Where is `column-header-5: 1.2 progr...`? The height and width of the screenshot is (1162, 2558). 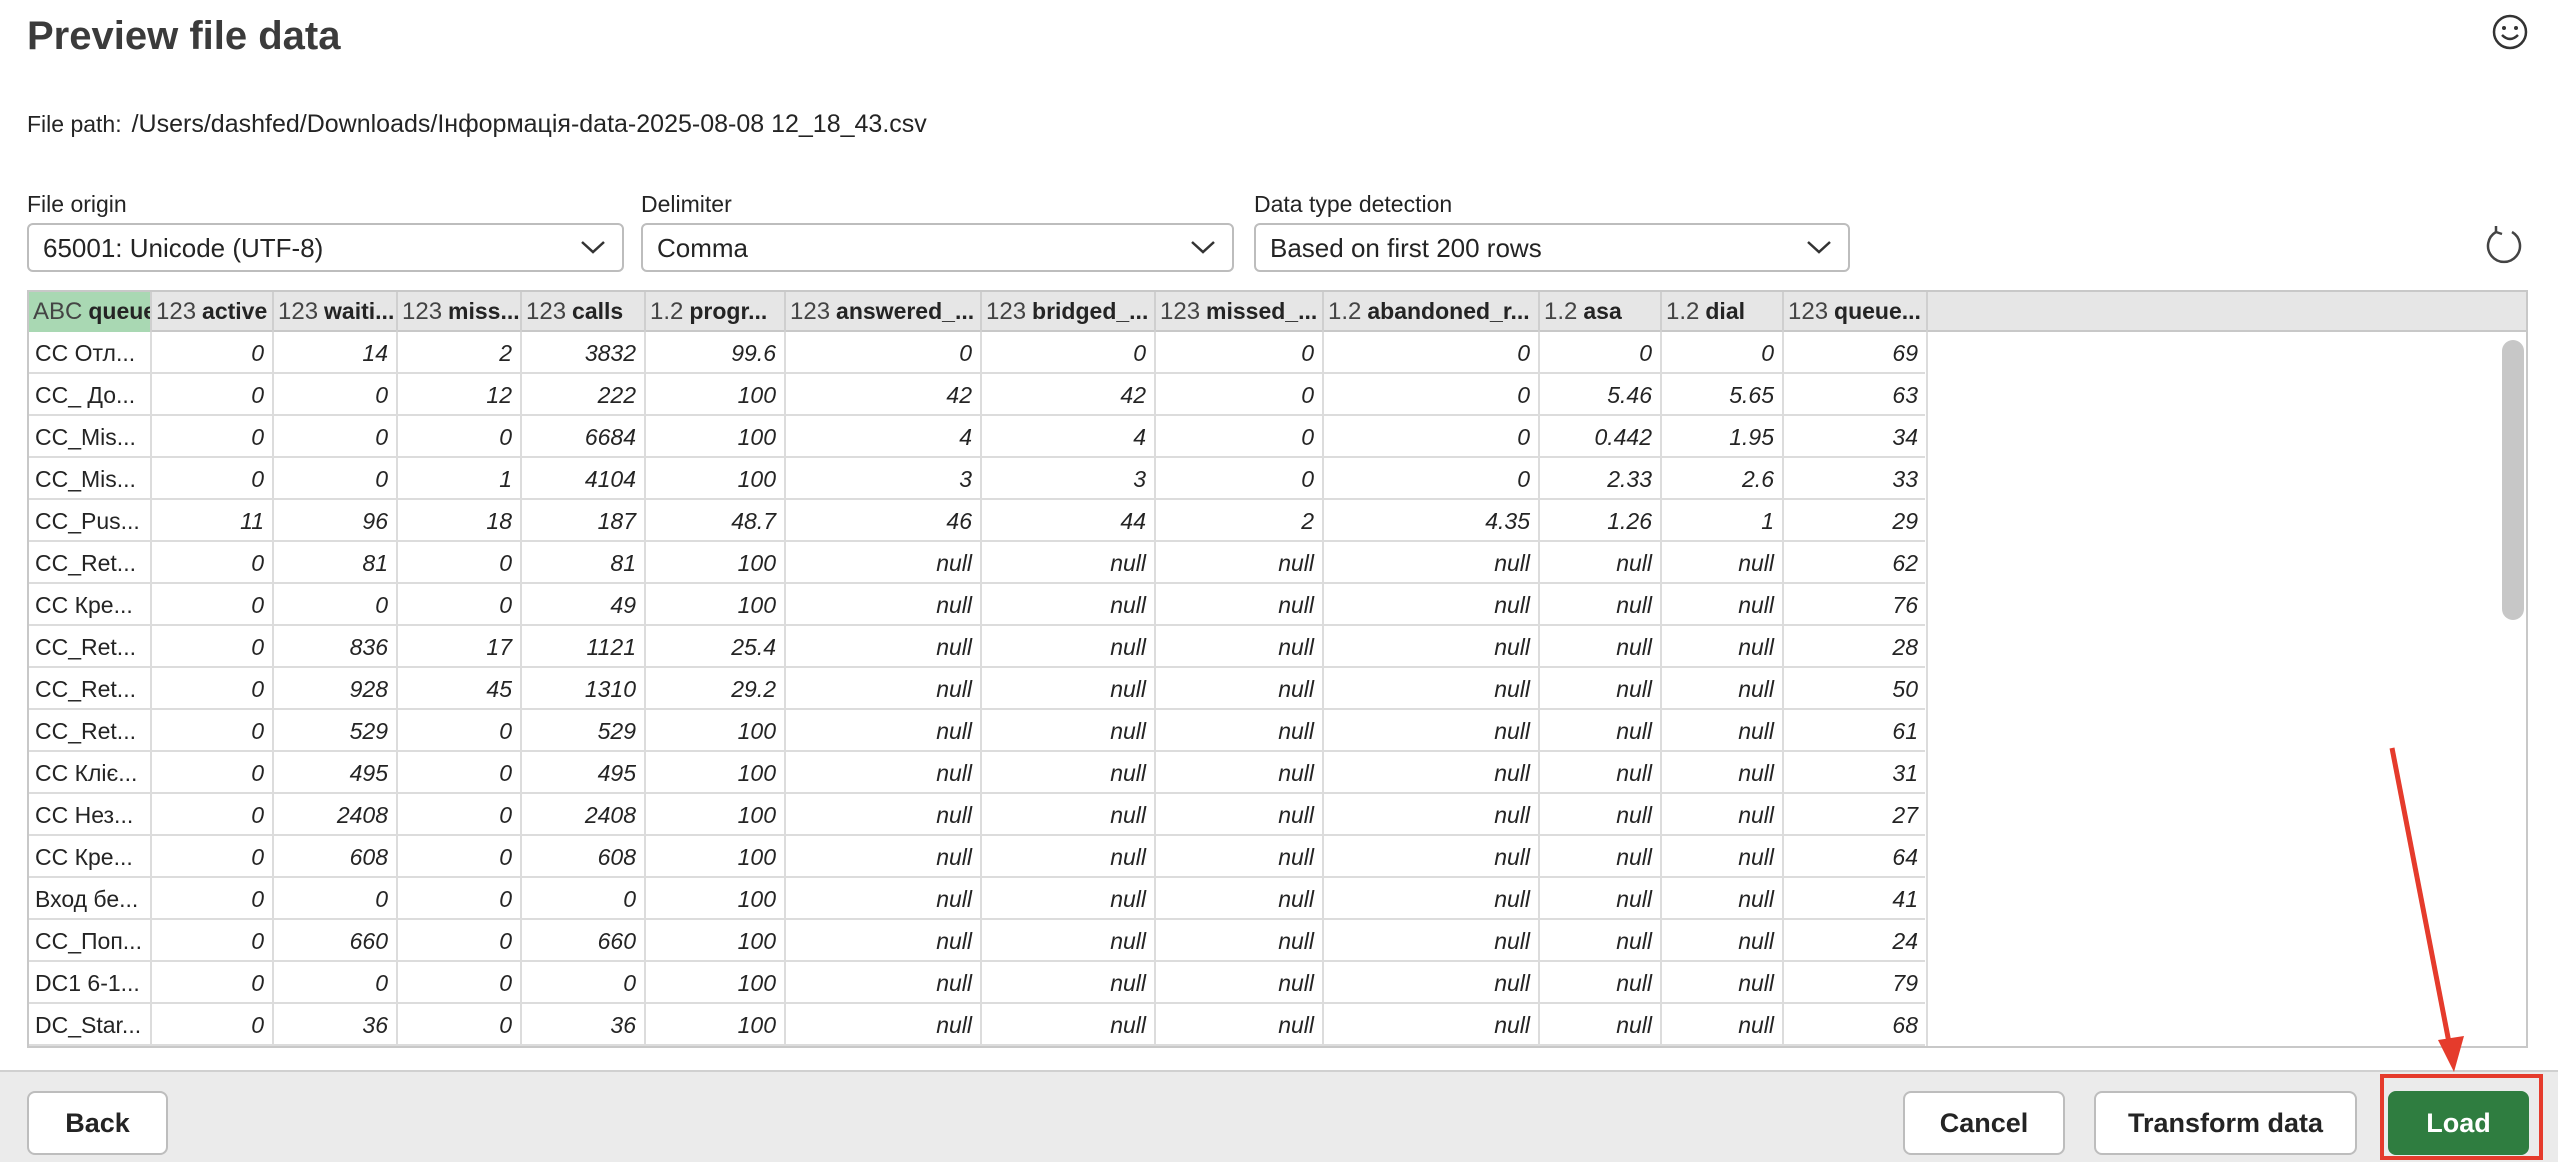
column-header-5: 1.2 progr... is located at coordinates (716, 312).